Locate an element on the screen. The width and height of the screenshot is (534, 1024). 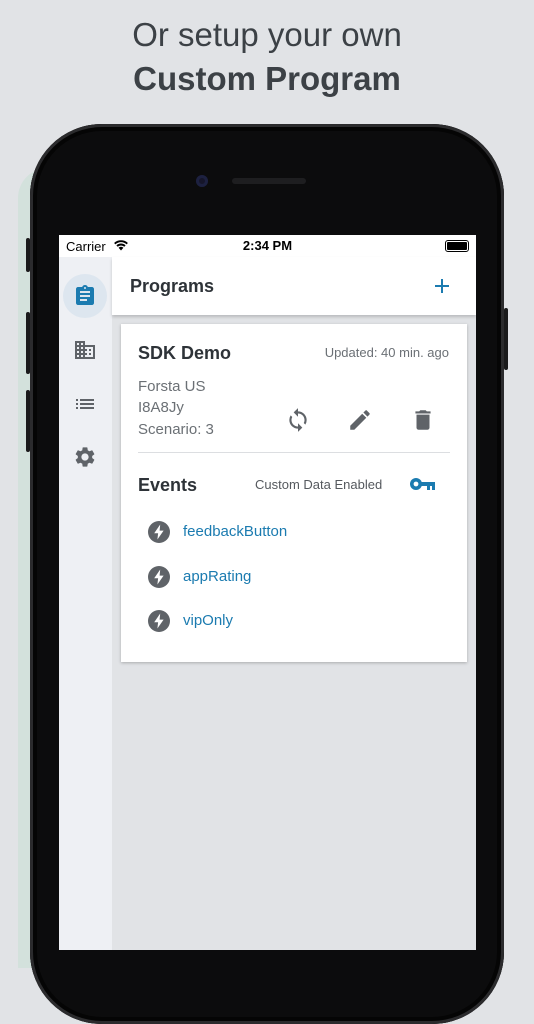
clipboard-icon is located at coordinates (85, 295).